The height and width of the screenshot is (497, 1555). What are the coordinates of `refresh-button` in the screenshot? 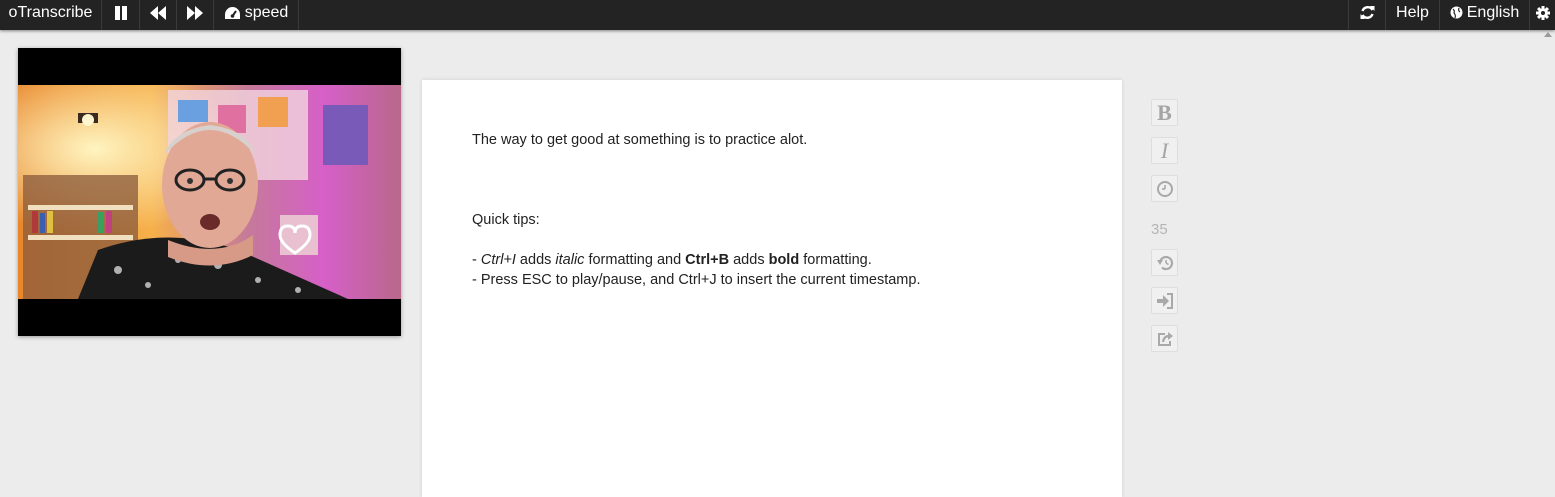 It's located at (1366, 15).